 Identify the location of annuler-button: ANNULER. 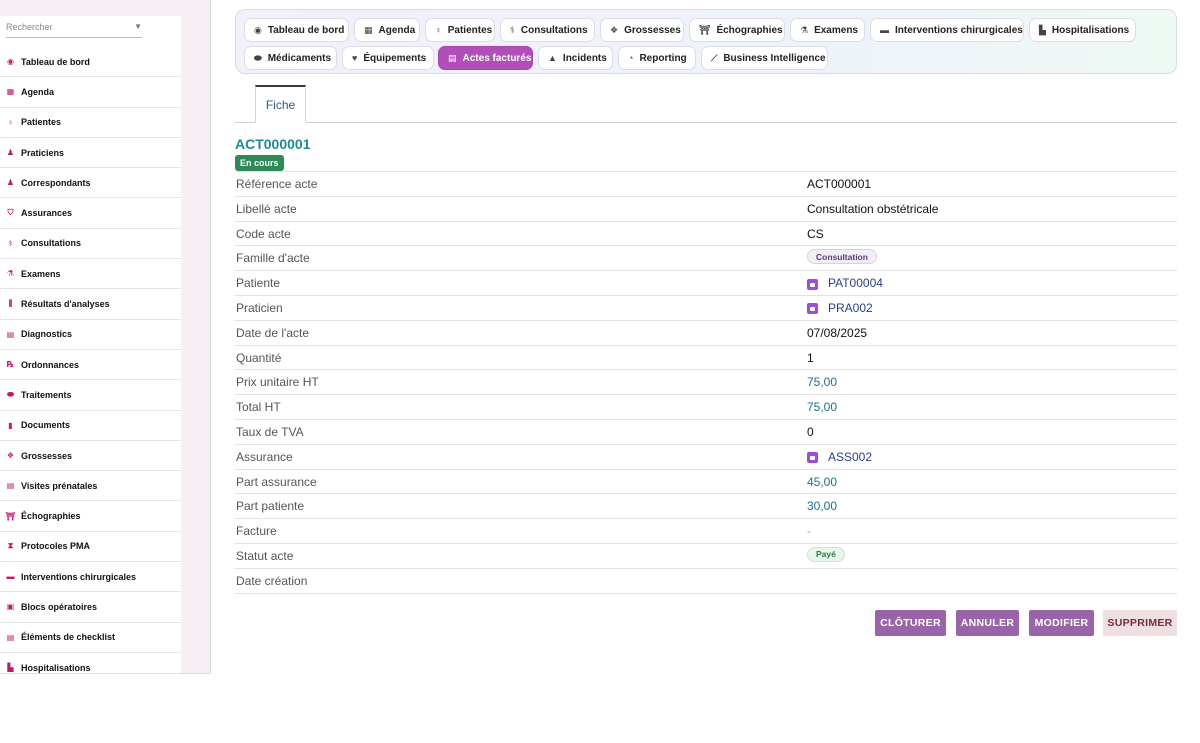
(987, 623).